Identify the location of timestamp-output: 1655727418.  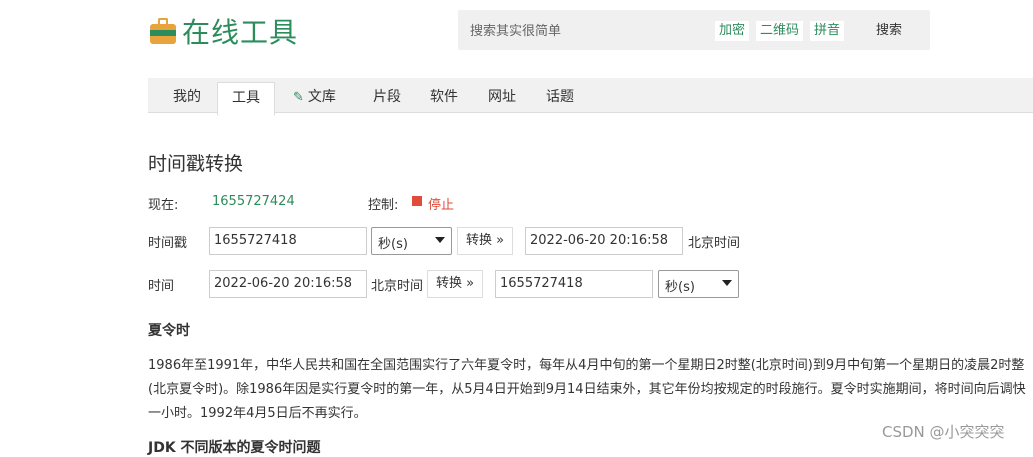
(574, 284).